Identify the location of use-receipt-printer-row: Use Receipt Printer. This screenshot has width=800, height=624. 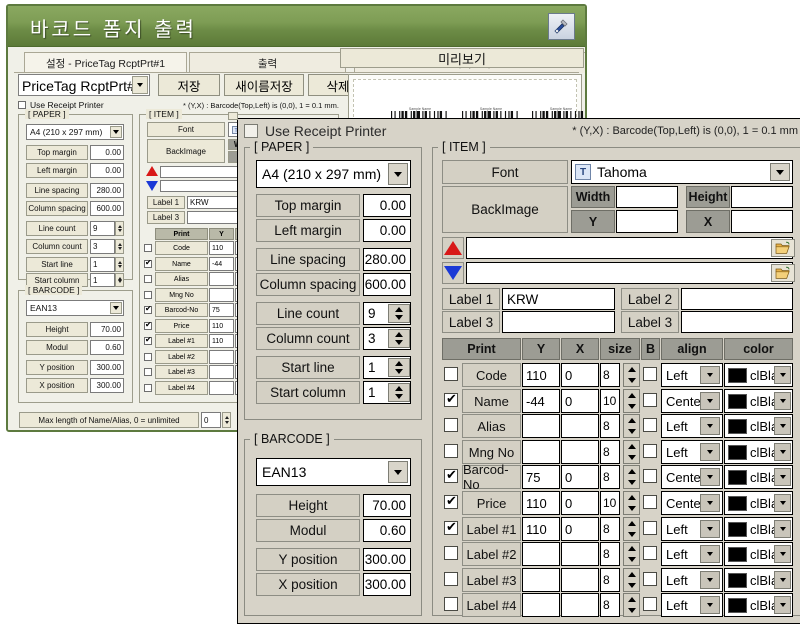
(315, 131).